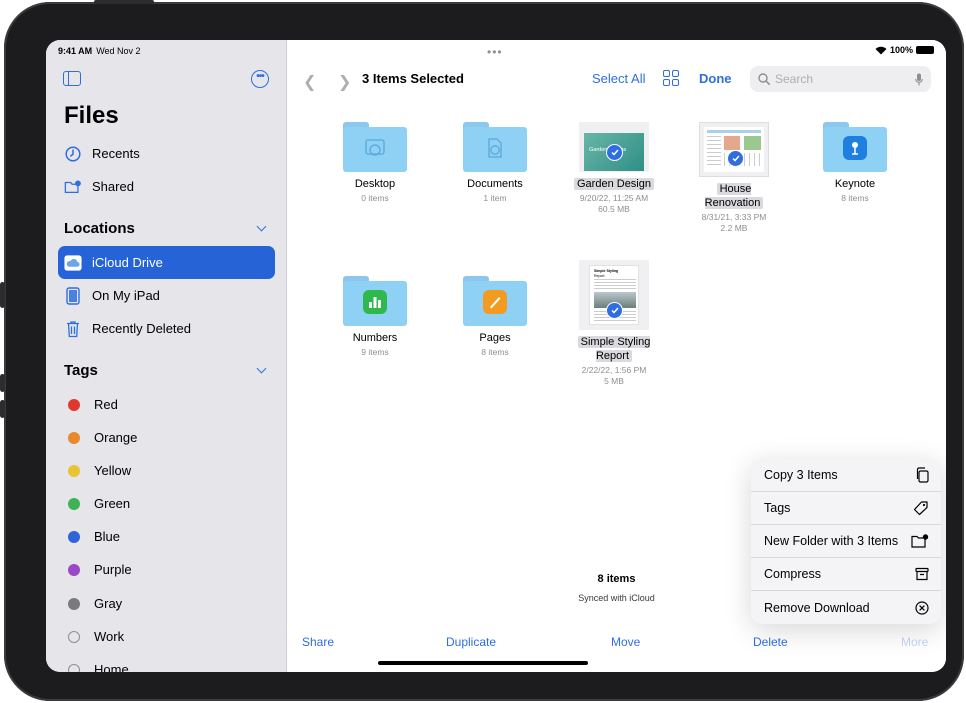 The width and height of the screenshot is (966, 703). I want to click on search-field, so click(840, 79).